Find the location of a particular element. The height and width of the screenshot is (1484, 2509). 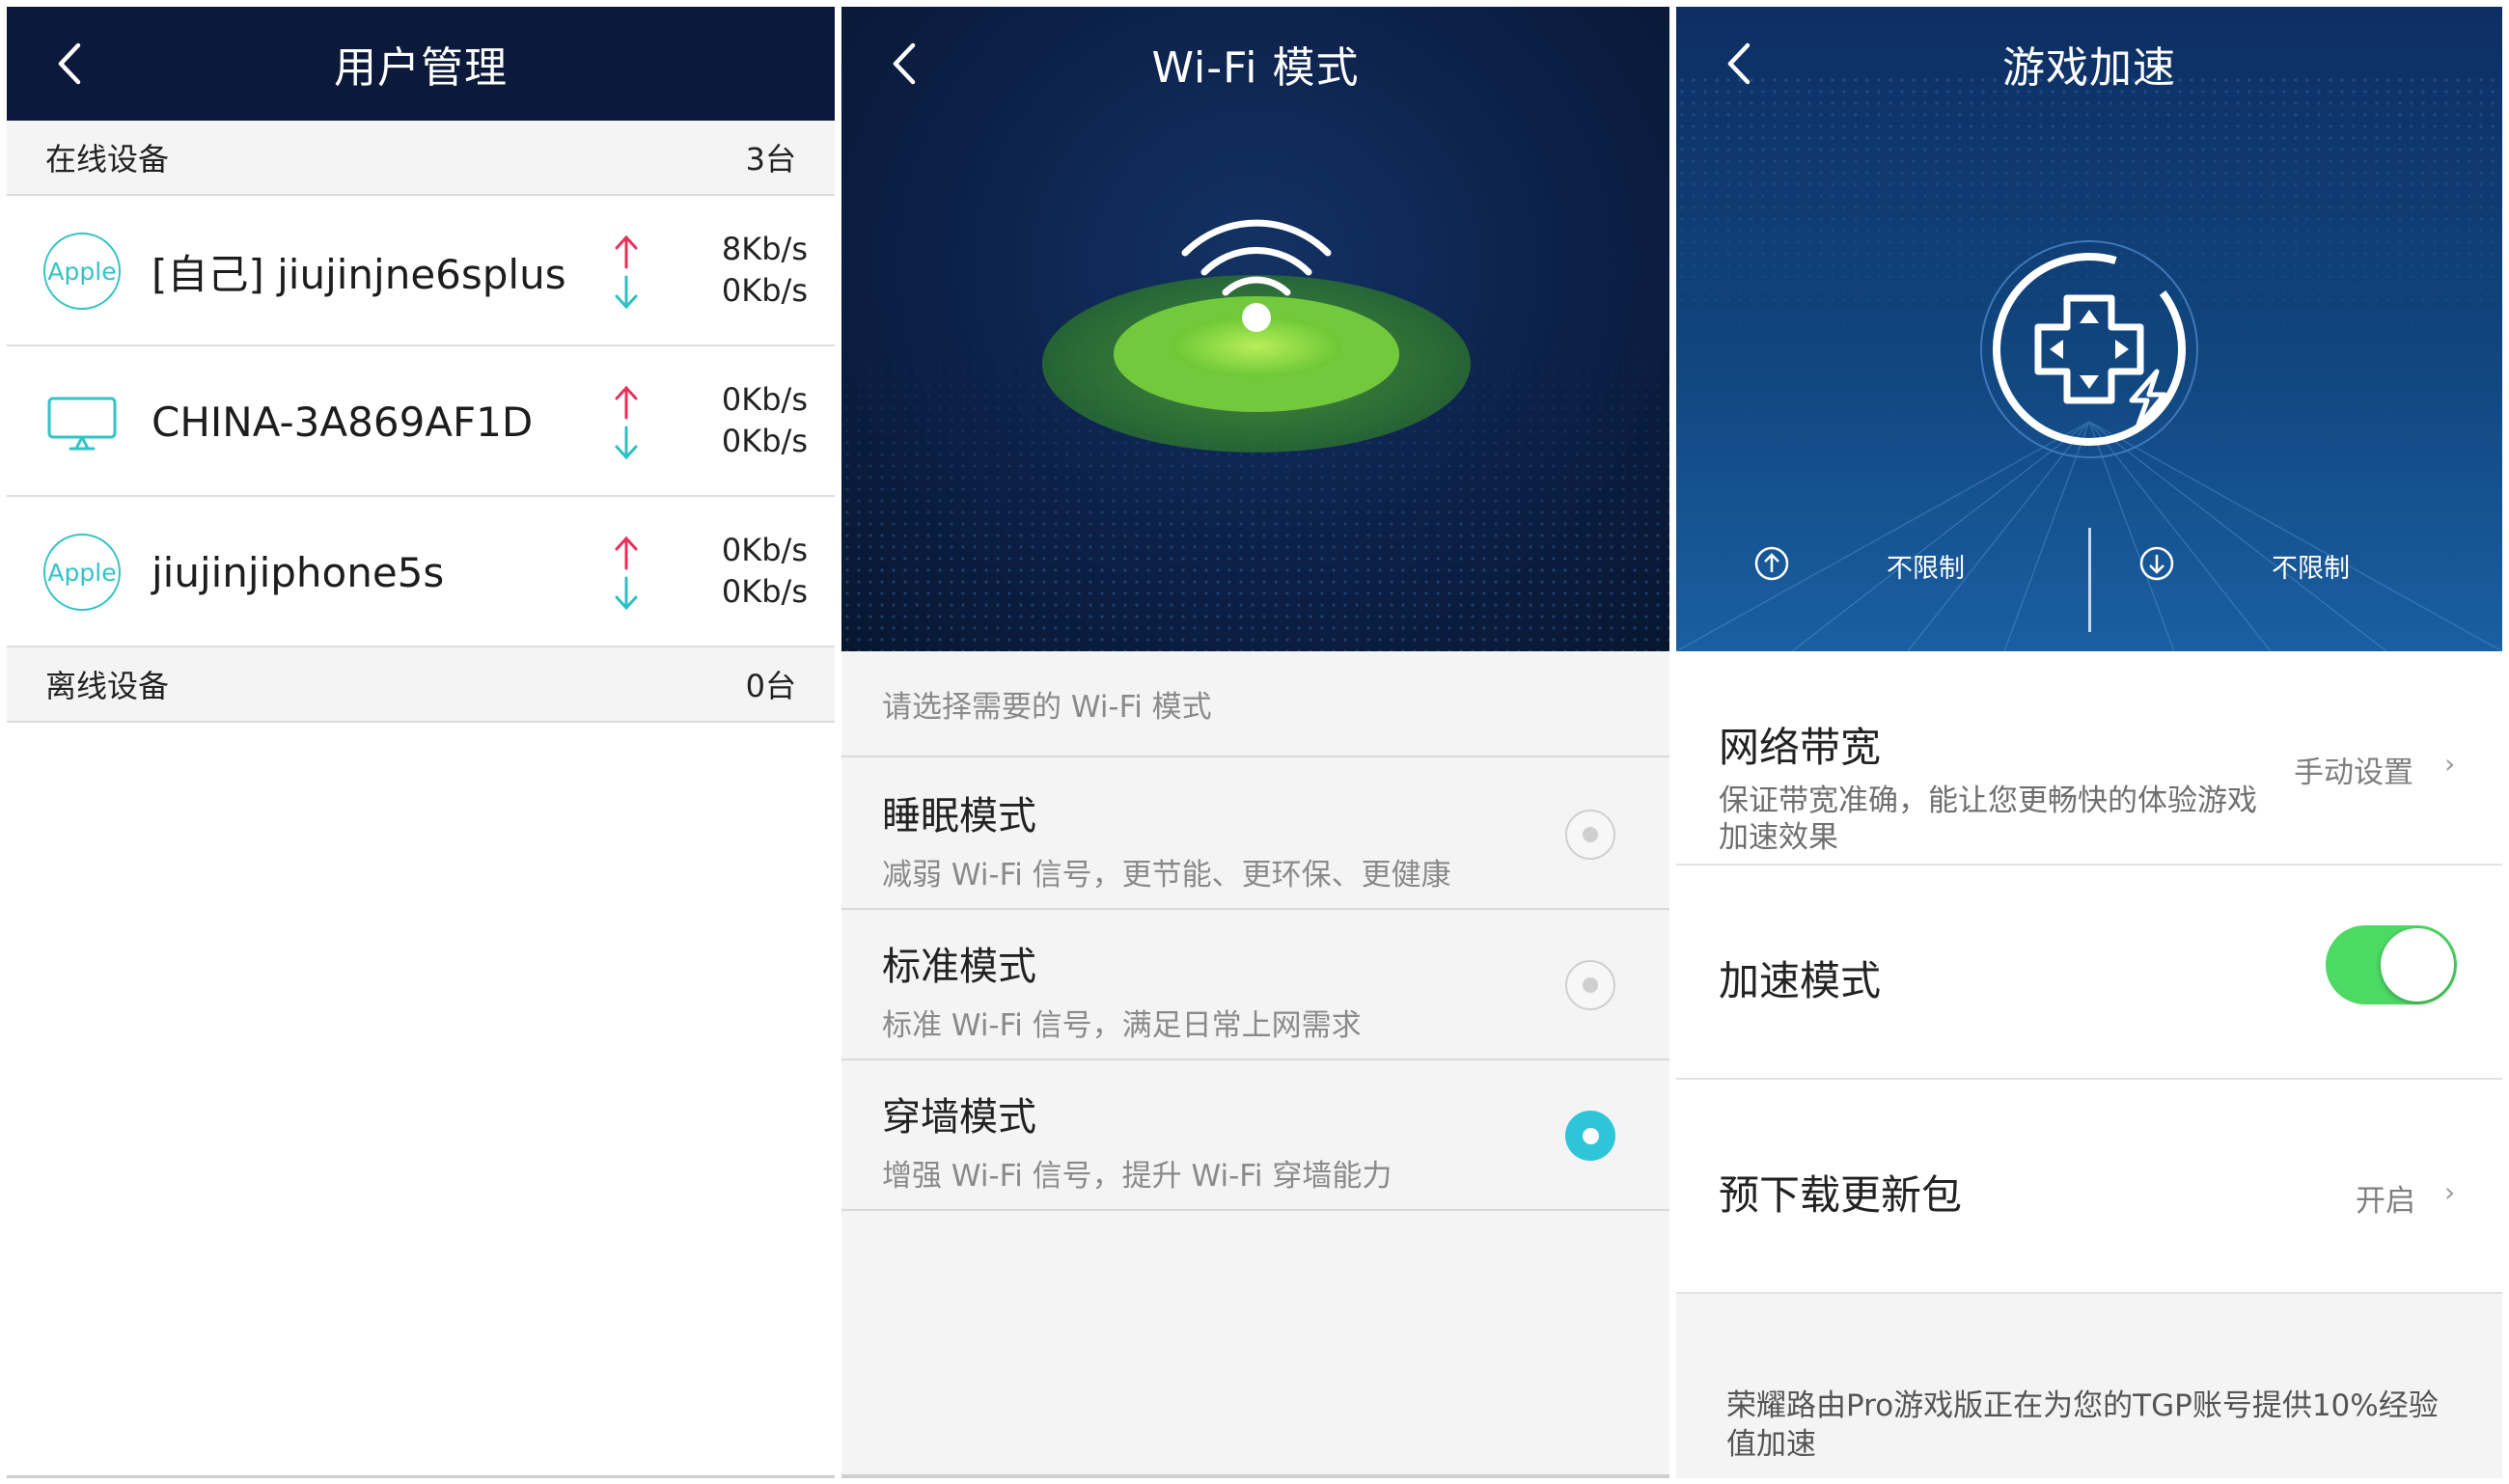

online-devices-label: 在线设备 is located at coordinates (107, 159).